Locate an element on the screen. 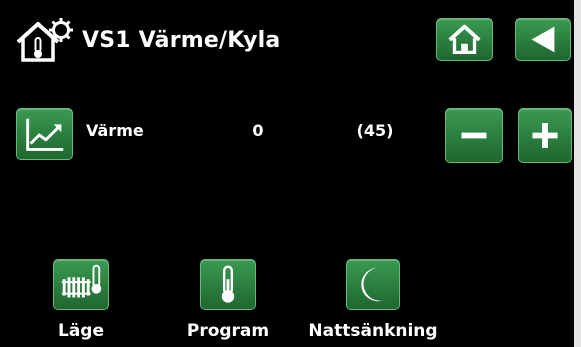 The width and height of the screenshot is (581, 347). increase-button is located at coordinates (545, 135).